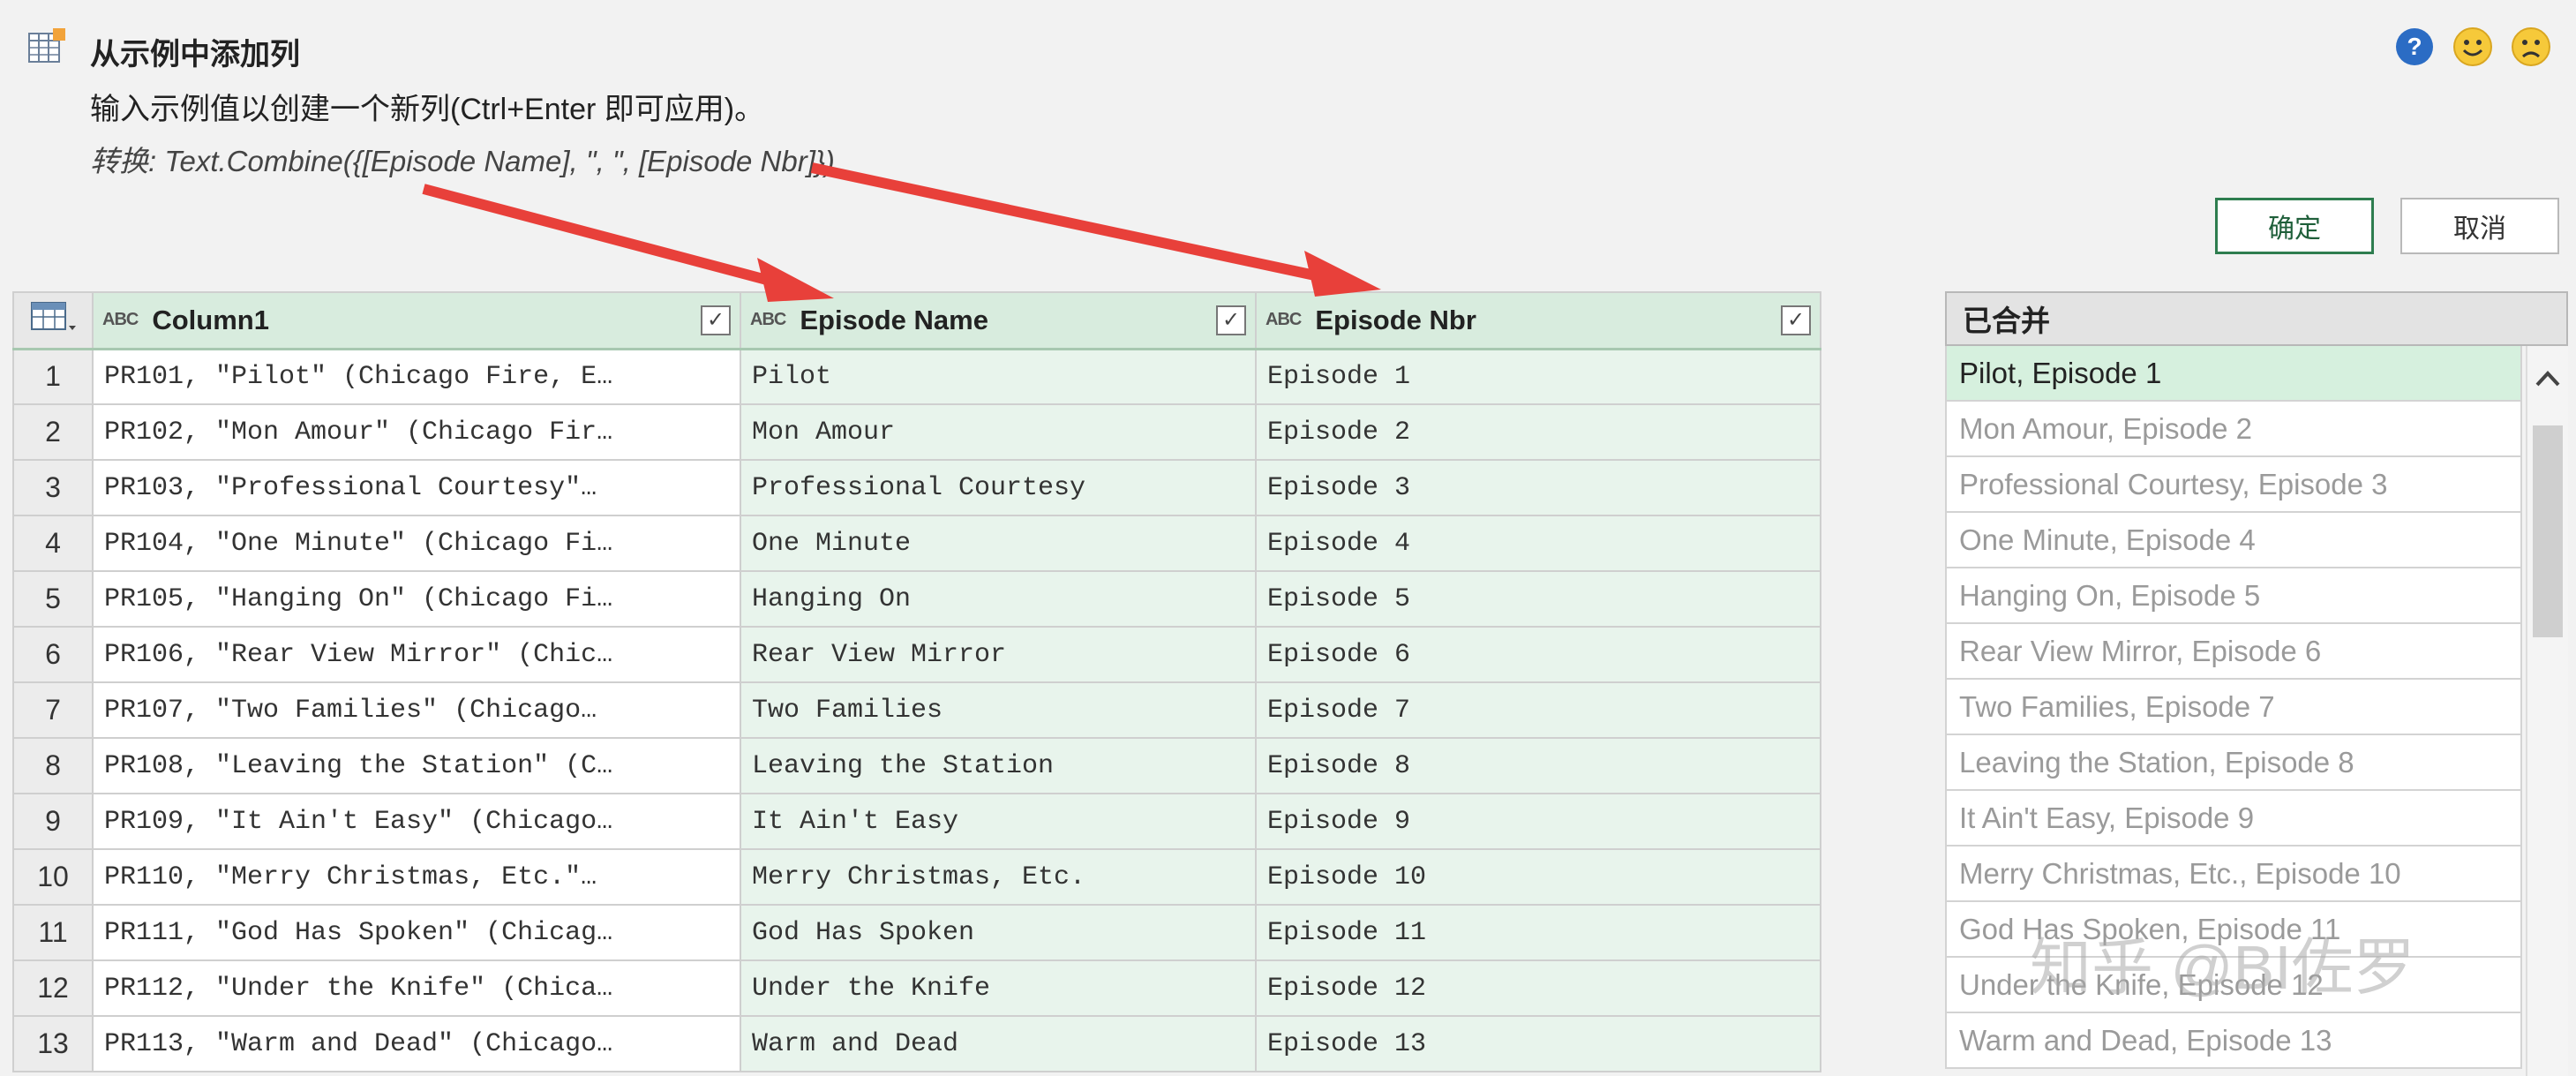 The width and height of the screenshot is (2576, 1076). Describe the element at coordinates (998, 765) in the screenshot. I see `cell-episode-name: Leaving the Station` at that location.